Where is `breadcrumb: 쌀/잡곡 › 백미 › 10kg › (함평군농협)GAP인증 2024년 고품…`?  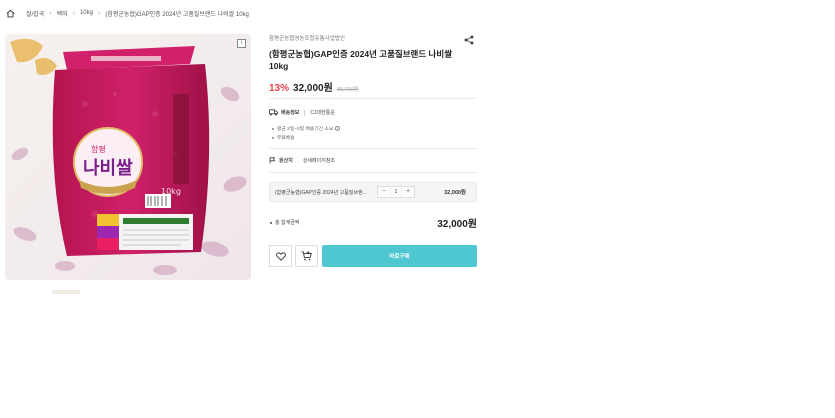 breadcrumb: 쌀/잡곡 › 백미 › 10kg › (함평군농협)GAP인증 2024년 고품… is located at coordinates (130, 13).